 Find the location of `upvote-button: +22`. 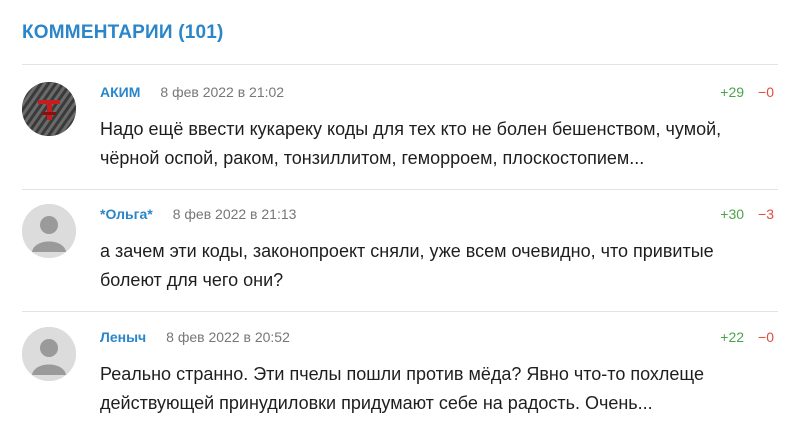

upvote-button: +22 is located at coordinates (732, 337).